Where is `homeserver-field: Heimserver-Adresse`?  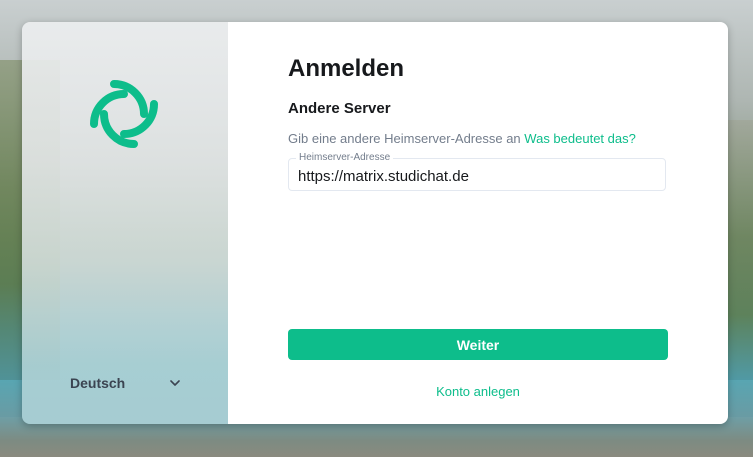
homeserver-field: Heimserver-Adresse is located at coordinates (477, 171).